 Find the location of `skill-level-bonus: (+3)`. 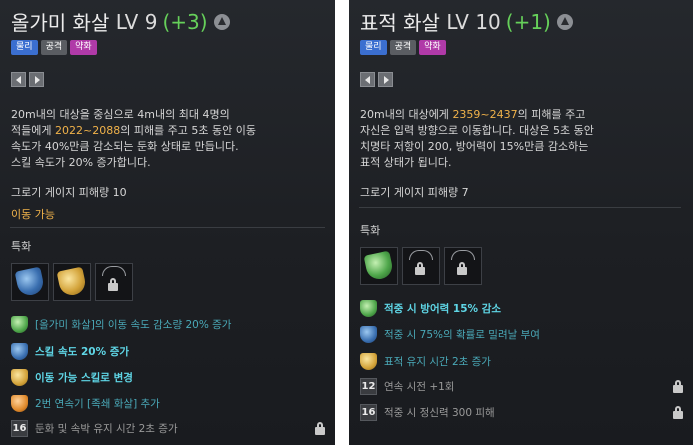

skill-level-bonus: (+3) is located at coordinates (185, 21).